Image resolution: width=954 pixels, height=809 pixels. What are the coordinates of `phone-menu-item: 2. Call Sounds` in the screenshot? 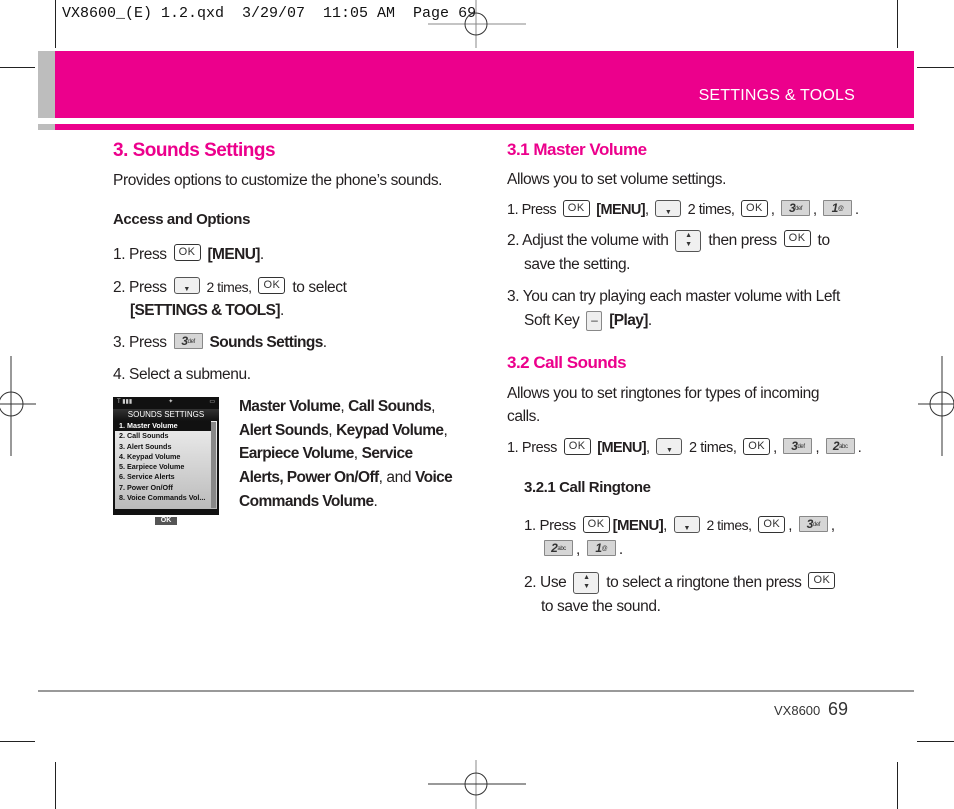 It's located at (144, 436).